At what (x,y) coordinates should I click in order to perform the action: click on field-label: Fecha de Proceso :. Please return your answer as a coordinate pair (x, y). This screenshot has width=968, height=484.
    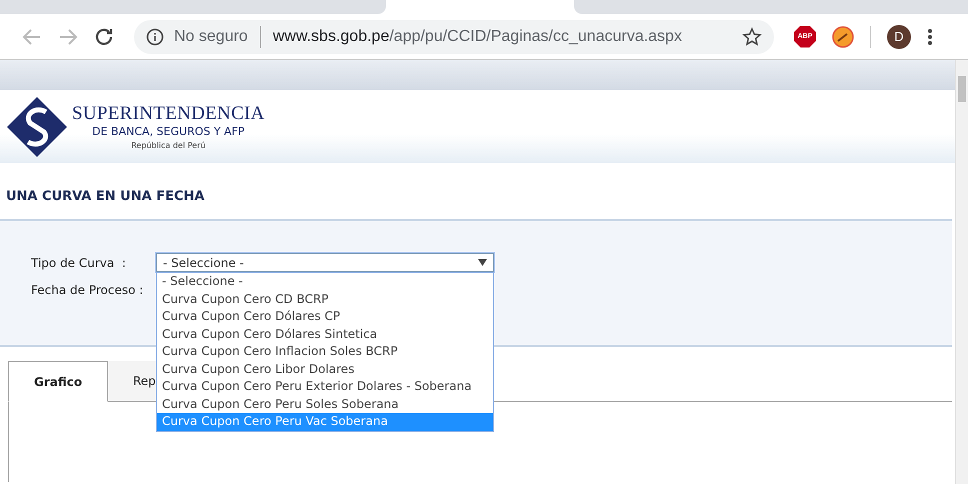
    Looking at the image, I should click on (87, 289).